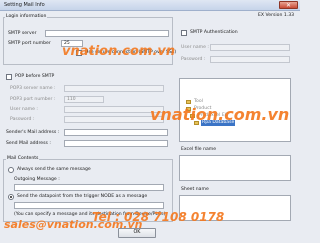  I want to click on pop3-password-label: Password :, so click(22, 119).